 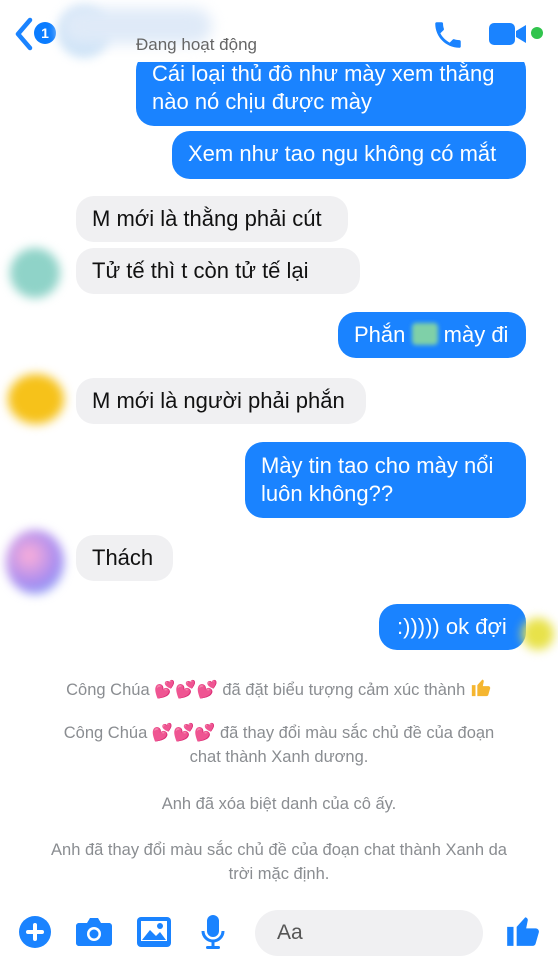 I want to click on message-incoming: Thách, so click(x=124, y=558).